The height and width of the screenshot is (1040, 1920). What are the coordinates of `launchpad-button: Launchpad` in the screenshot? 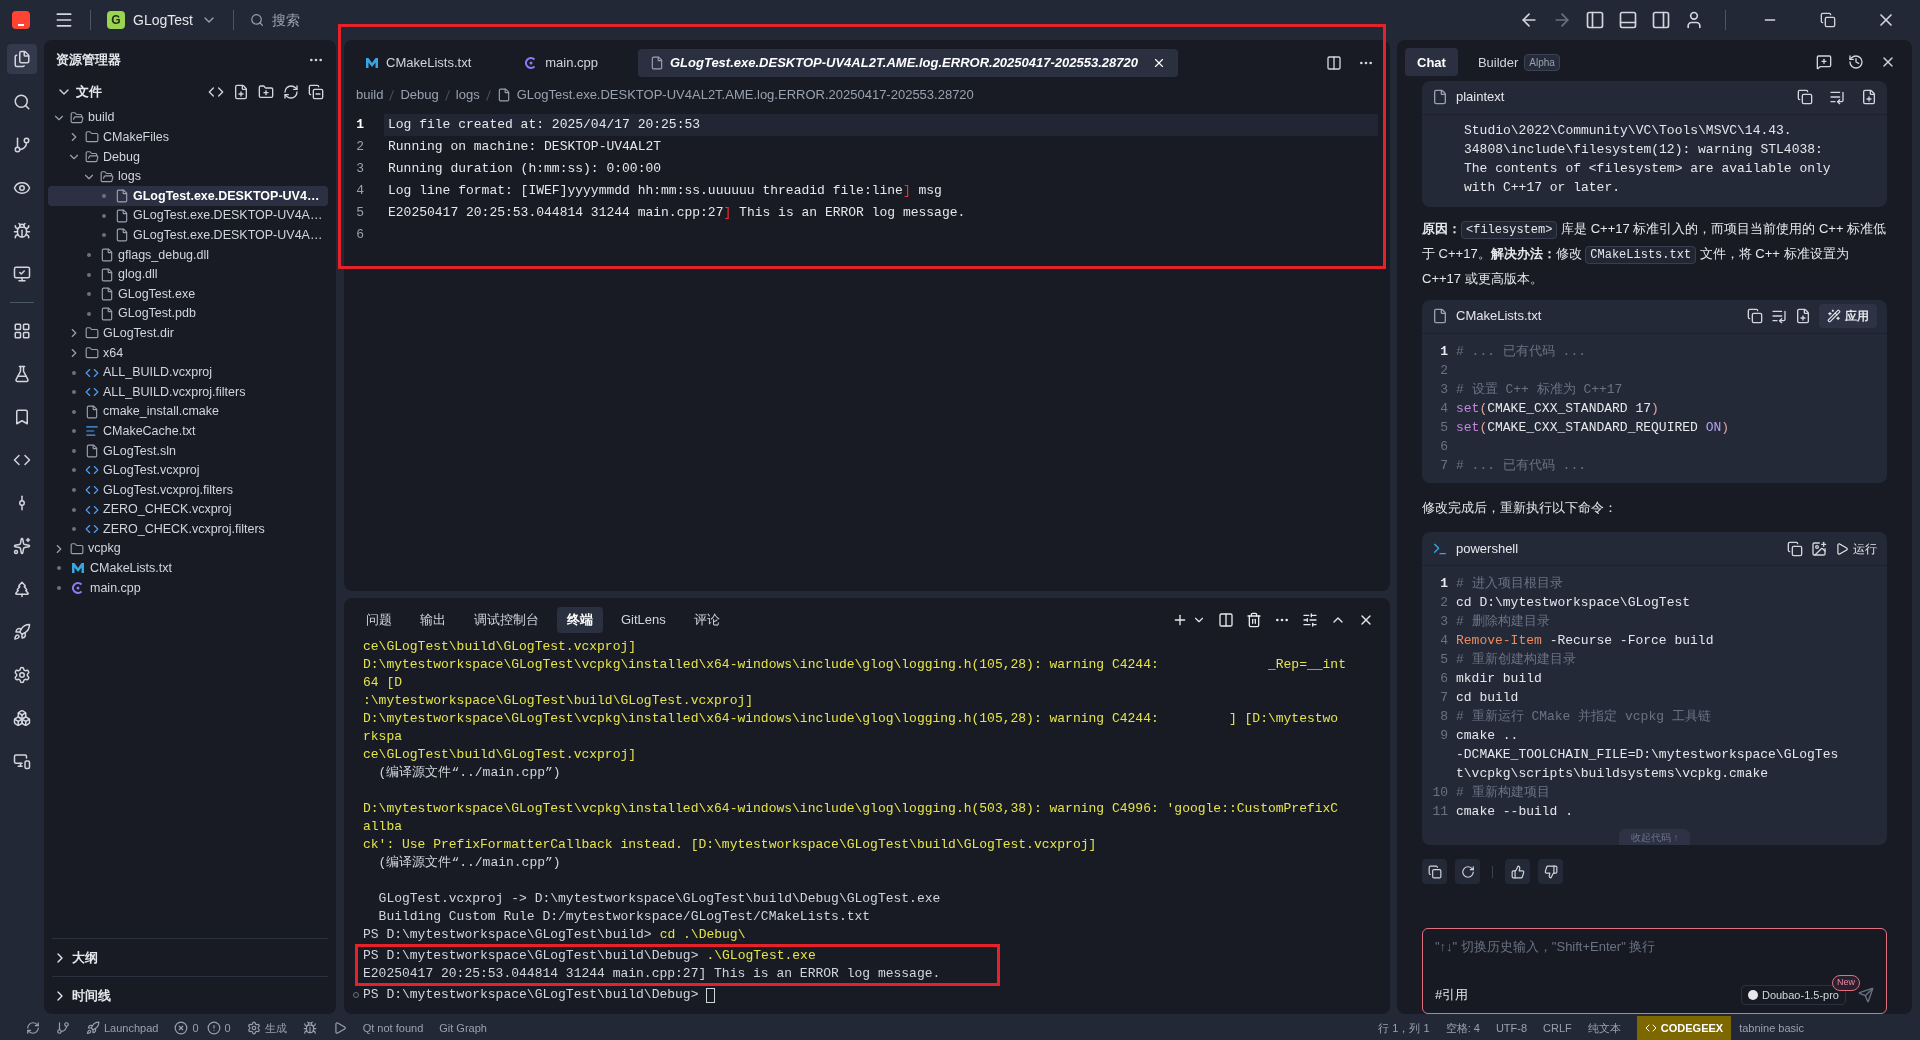 It's located at (122, 1028).